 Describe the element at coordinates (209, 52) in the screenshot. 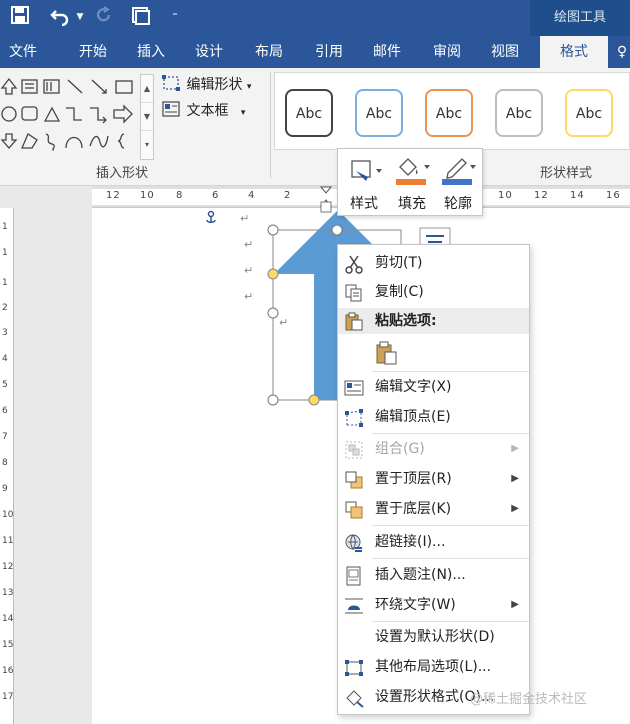

I see `tab-design: 设计` at that location.